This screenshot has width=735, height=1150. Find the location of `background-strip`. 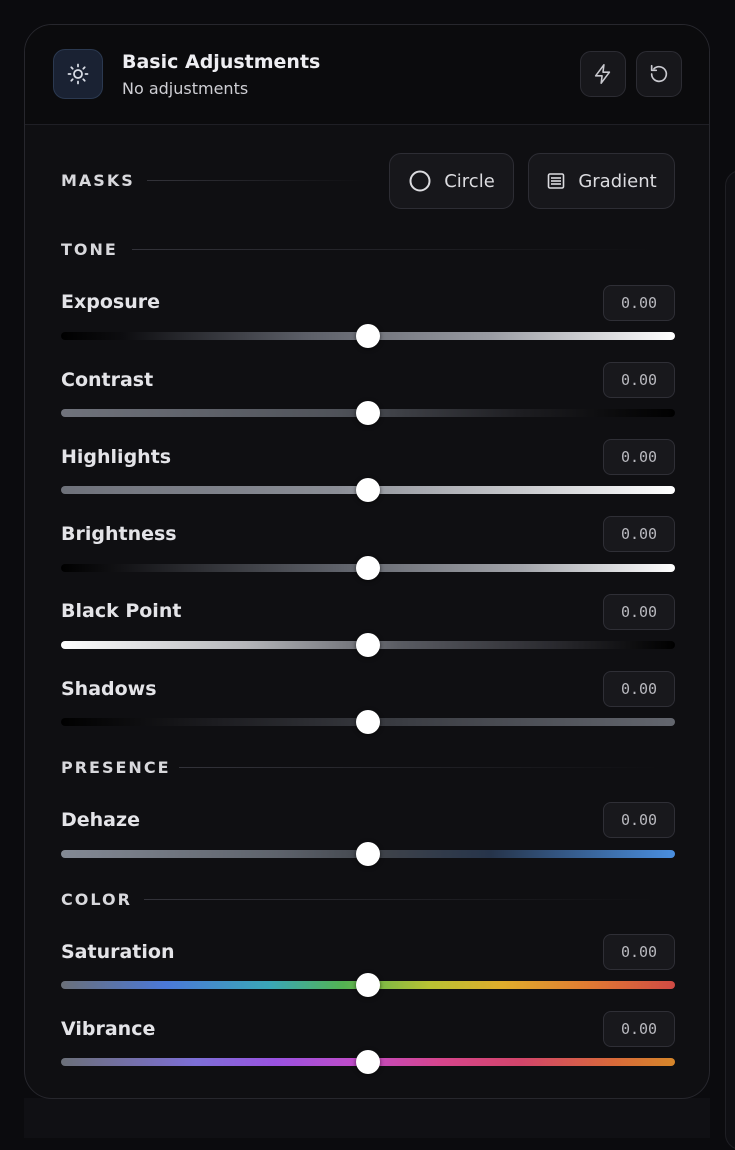

background-strip is located at coordinates (367, 1118).